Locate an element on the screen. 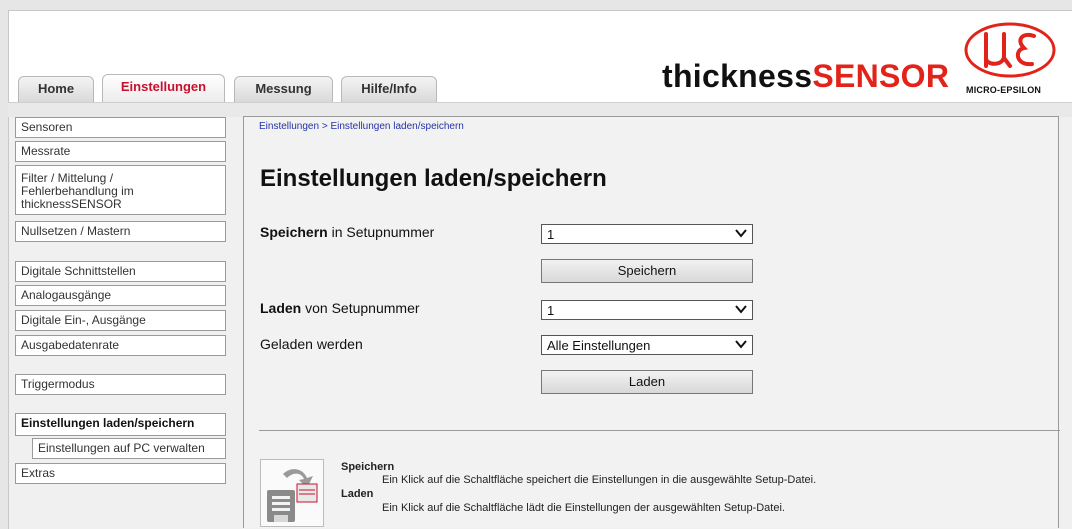 The height and width of the screenshot is (529, 1072). load-label: Laden von Setupnummer is located at coordinates (340, 308).